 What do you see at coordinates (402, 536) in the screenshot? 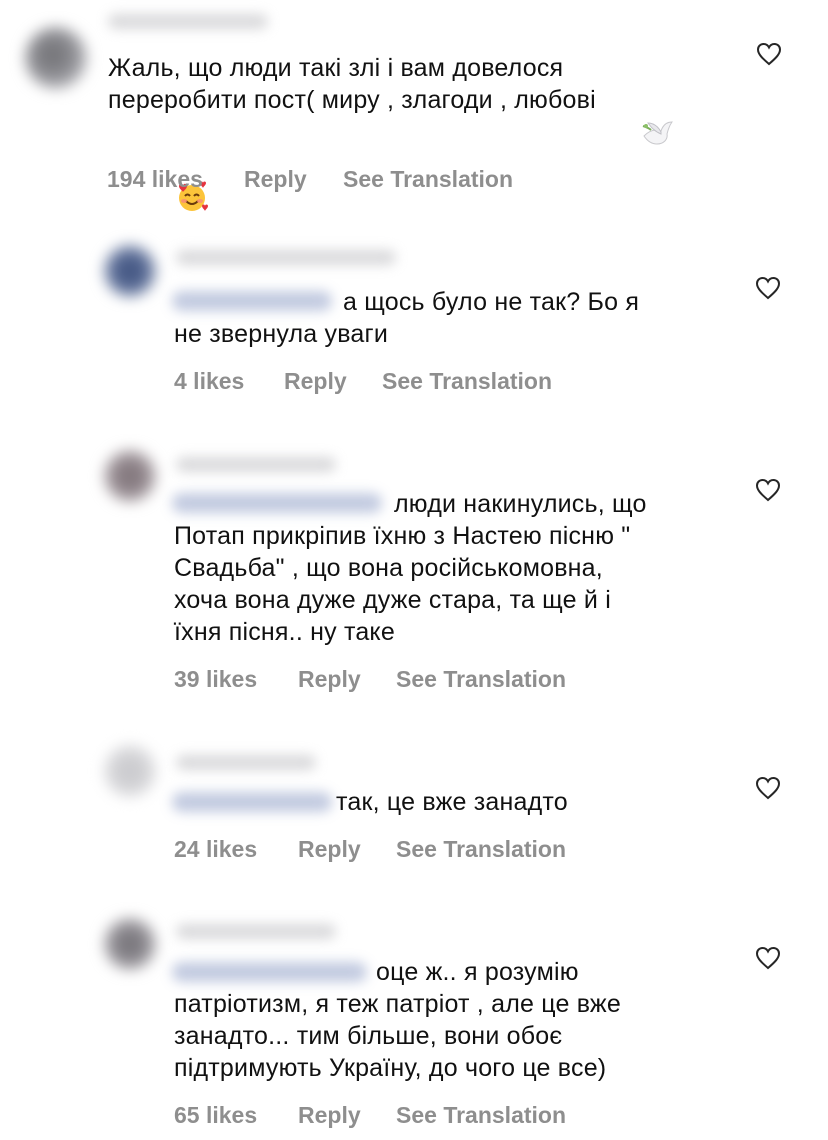
I see `comment-text: Потап прикріпив їхню з Настею пісню "` at bounding box center [402, 536].